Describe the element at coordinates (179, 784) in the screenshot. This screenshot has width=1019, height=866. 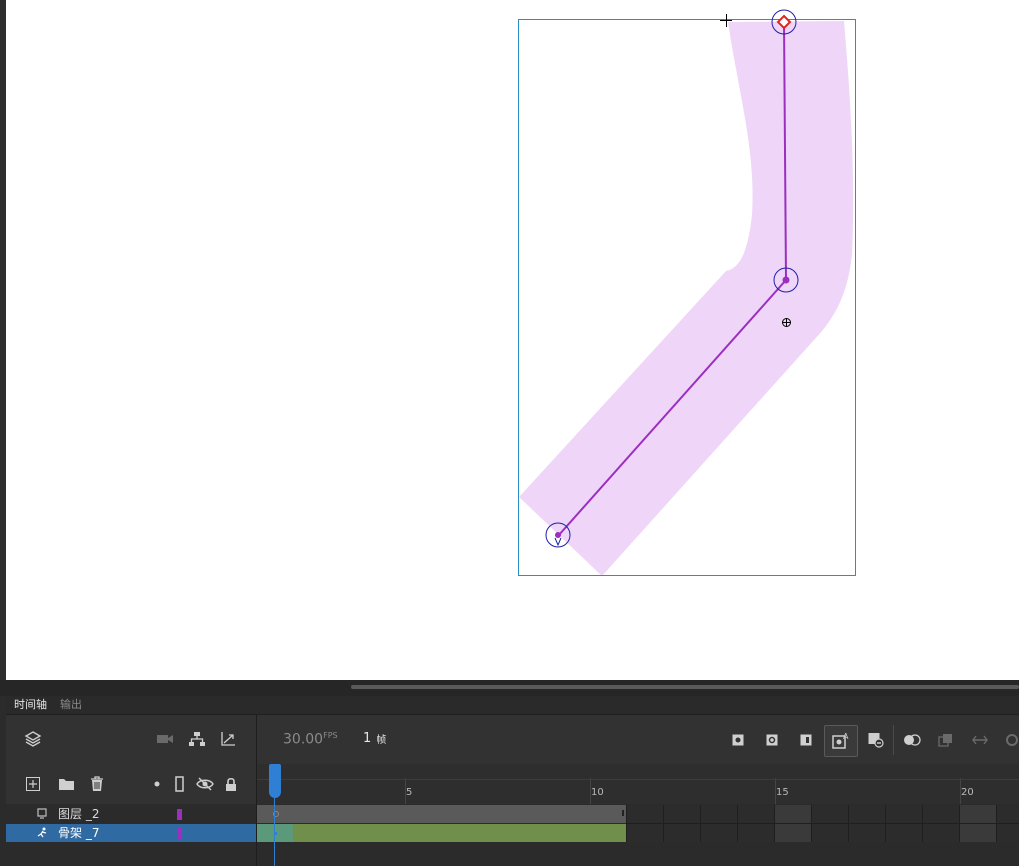
I see `outline-icon` at that location.